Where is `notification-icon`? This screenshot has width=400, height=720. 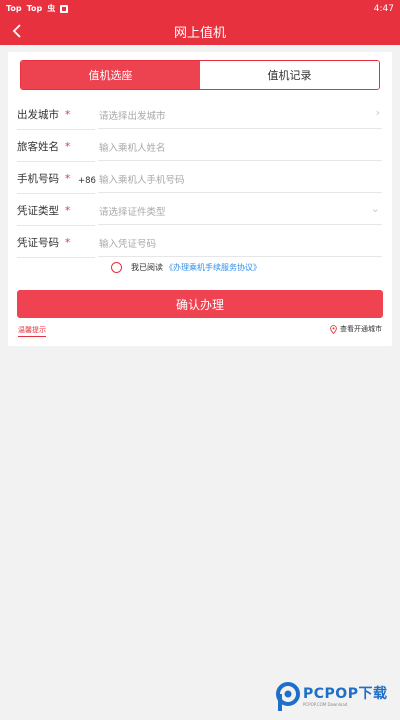
notification-icon is located at coordinates (64, 8).